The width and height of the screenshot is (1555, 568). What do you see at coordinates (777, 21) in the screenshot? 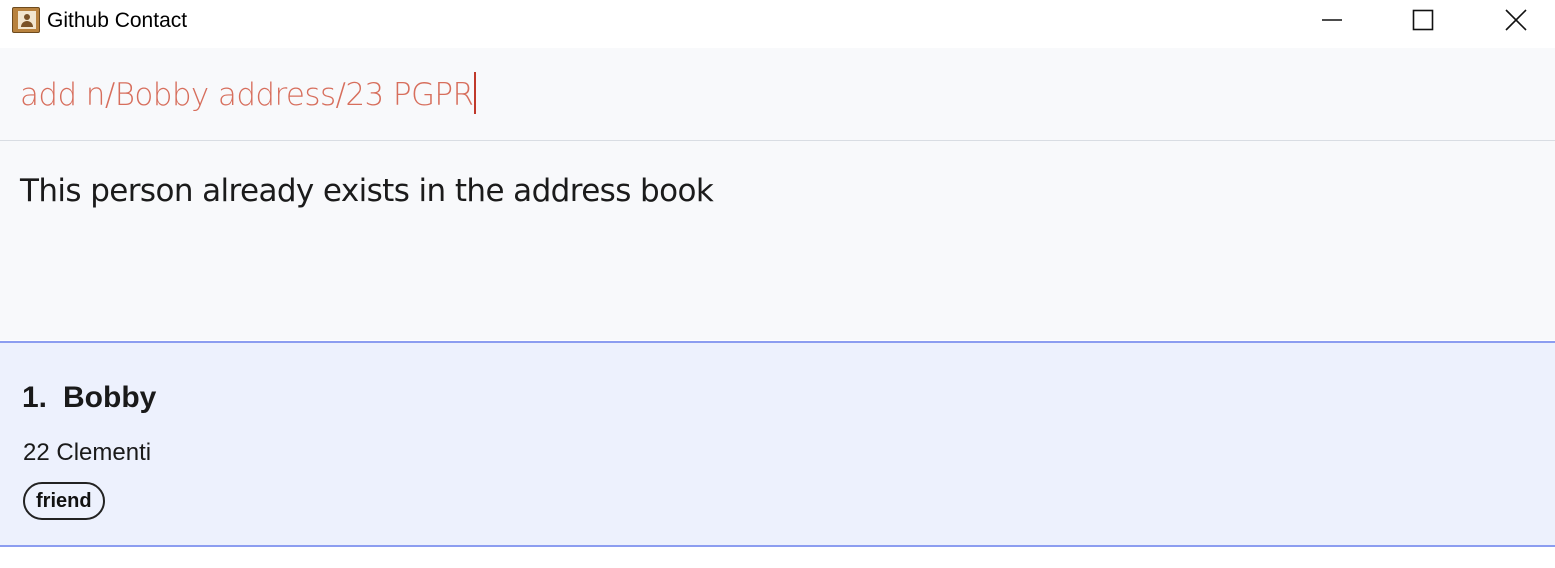
I see `title-bar: Github Contact` at bounding box center [777, 21].